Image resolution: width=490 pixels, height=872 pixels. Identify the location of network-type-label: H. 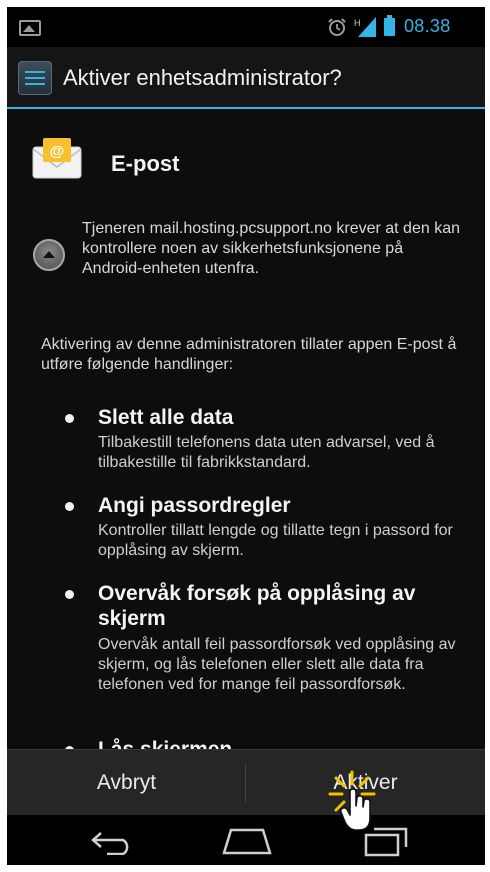
(357, 23).